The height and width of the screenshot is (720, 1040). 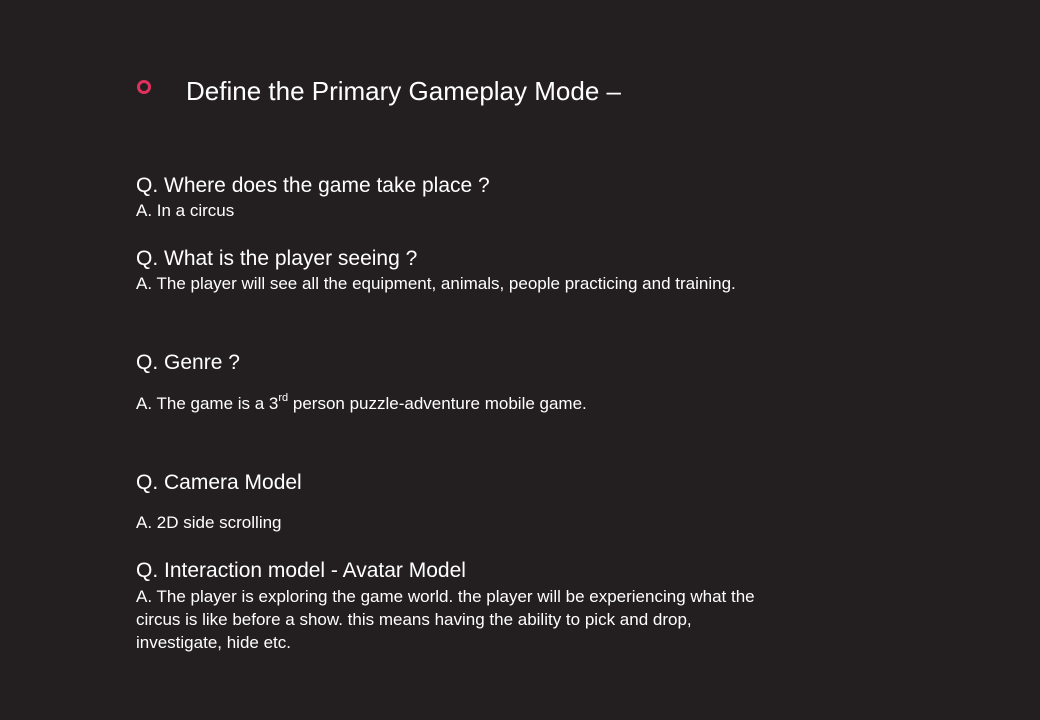 What do you see at coordinates (213, 642) in the screenshot?
I see `answer-interaction-line-3: investigate, hide etc.` at bounding box center [213, 642].